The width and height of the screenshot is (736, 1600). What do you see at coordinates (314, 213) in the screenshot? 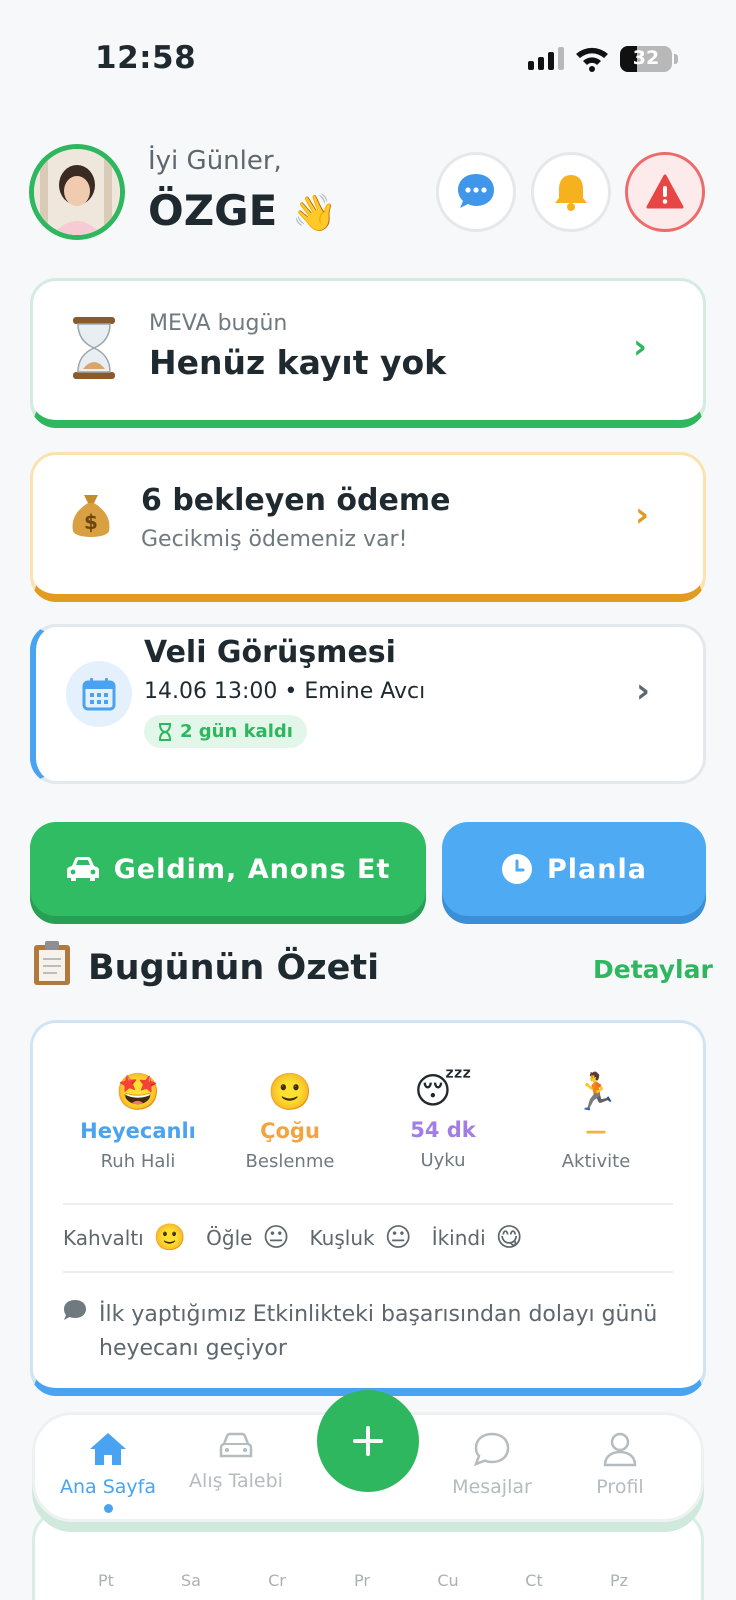
I see `wave-icon: 👋` at bounding box center [314, 213].